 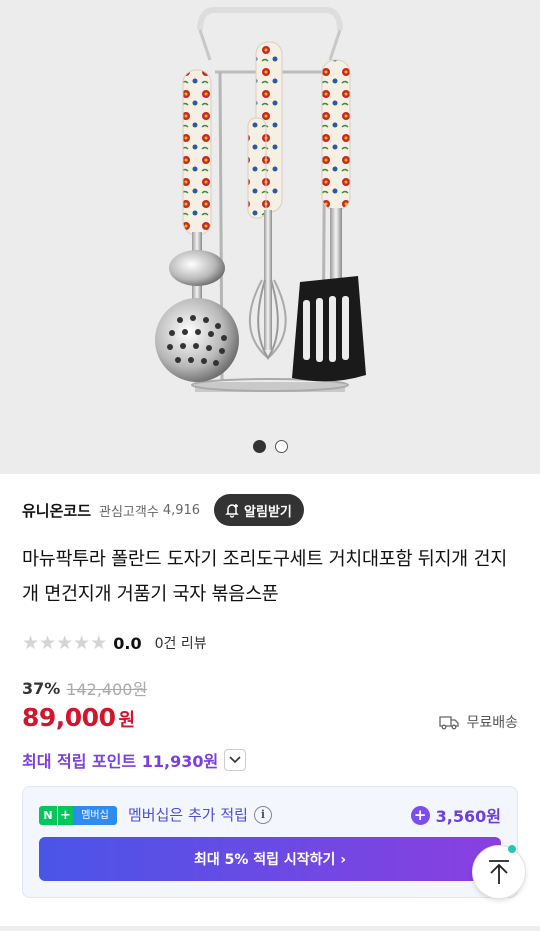 What do you see at coordinates (492, 723) in the screenshot?
I see `shipping-label: 무료배송` at bounding box center [492, 723].